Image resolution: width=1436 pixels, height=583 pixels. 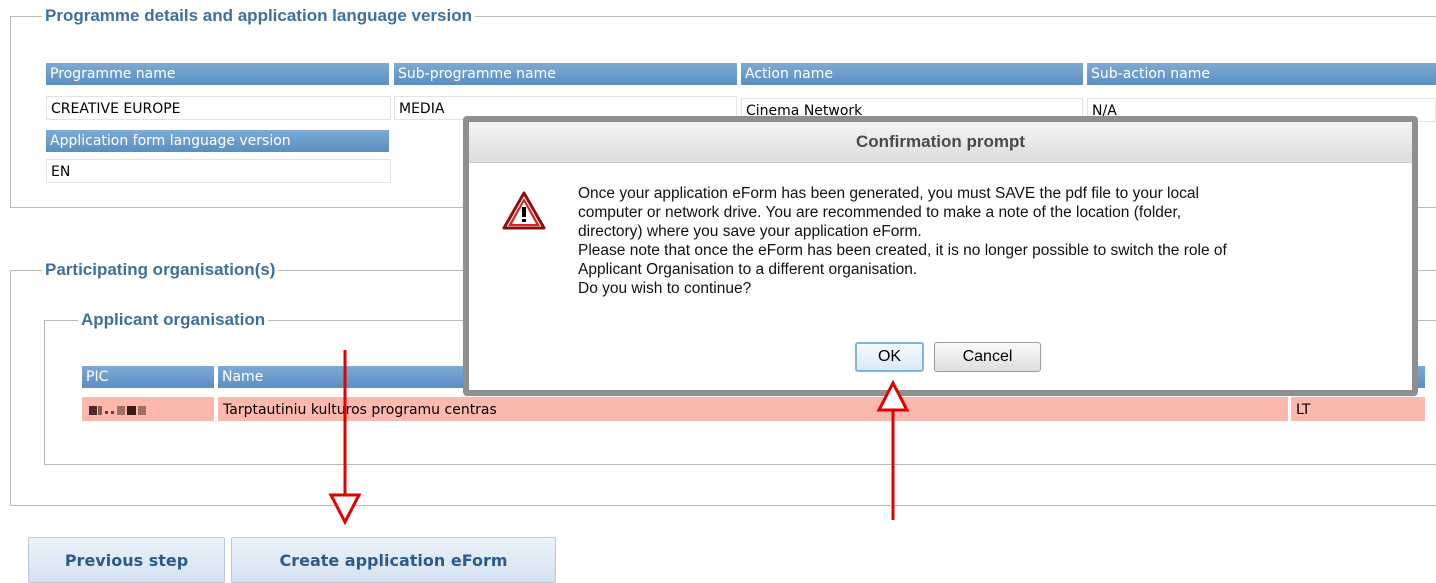 What do you see at coordinates (160, 270) in the screenshot?
I see `participating-organisations-legend: Participating organisation(s)` at bounding box center [160, 270].